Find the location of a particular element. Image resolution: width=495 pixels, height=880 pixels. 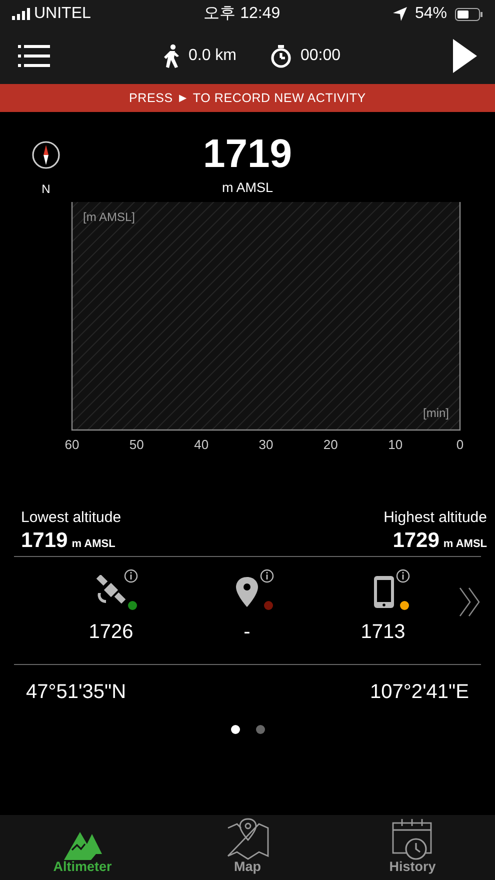

stat-value: 1729 is located at coordinates (416, 541).